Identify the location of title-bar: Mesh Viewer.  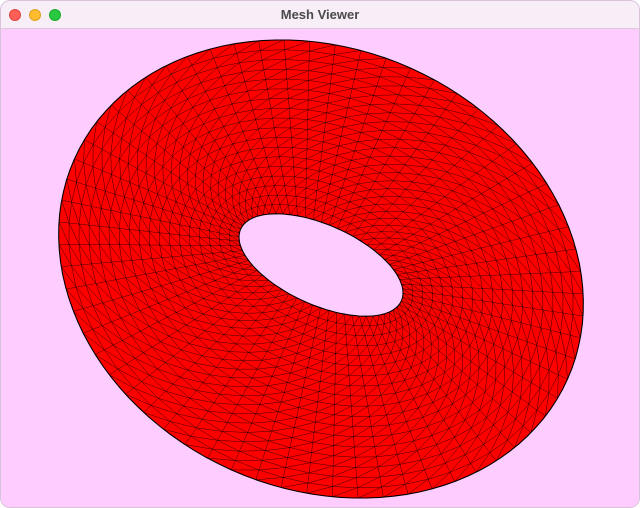
(320, 15).